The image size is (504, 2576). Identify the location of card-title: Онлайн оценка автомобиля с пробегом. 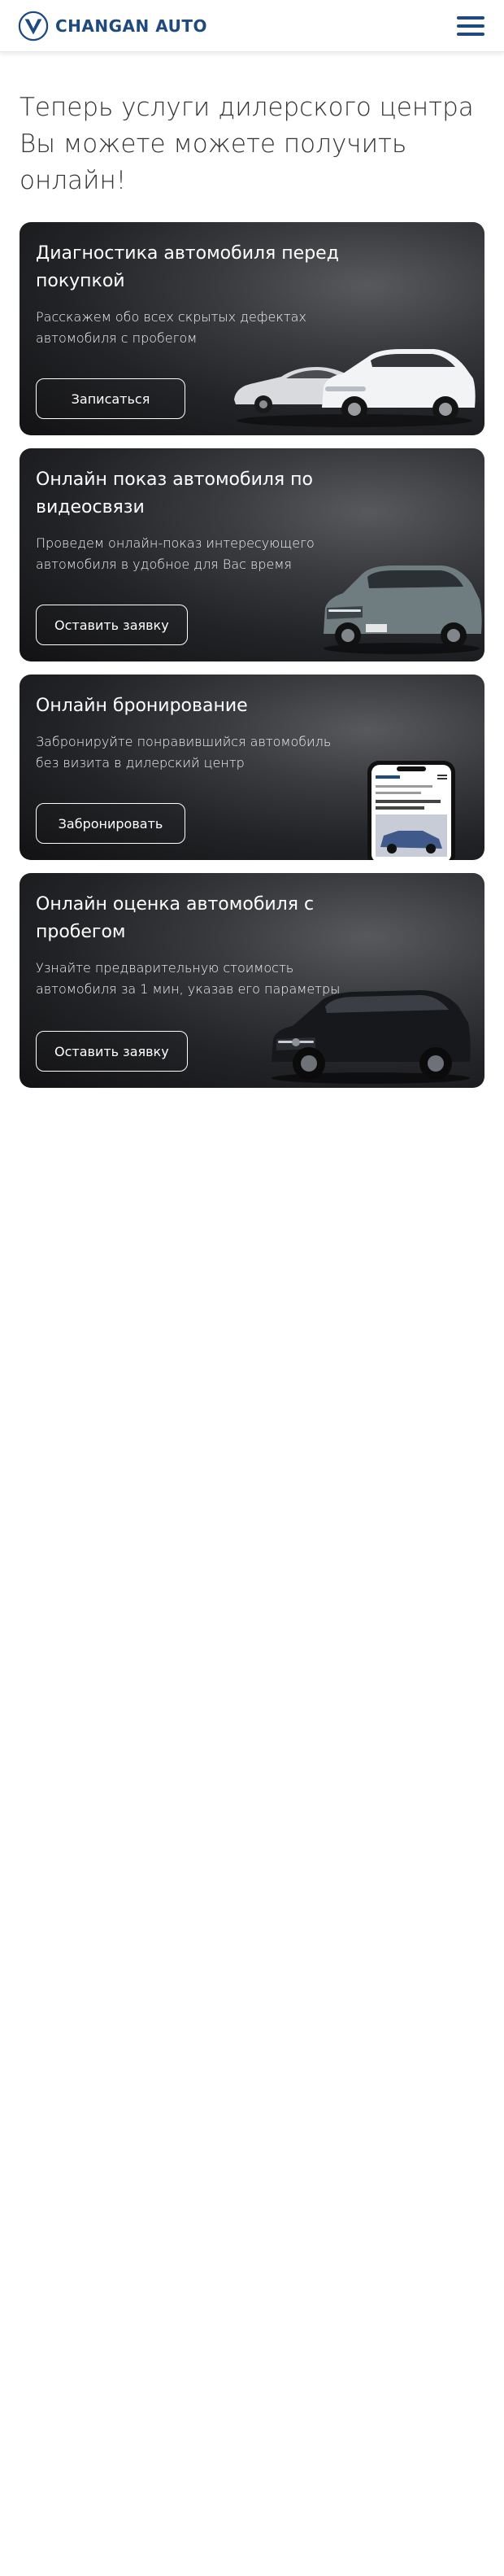
(175, 918).